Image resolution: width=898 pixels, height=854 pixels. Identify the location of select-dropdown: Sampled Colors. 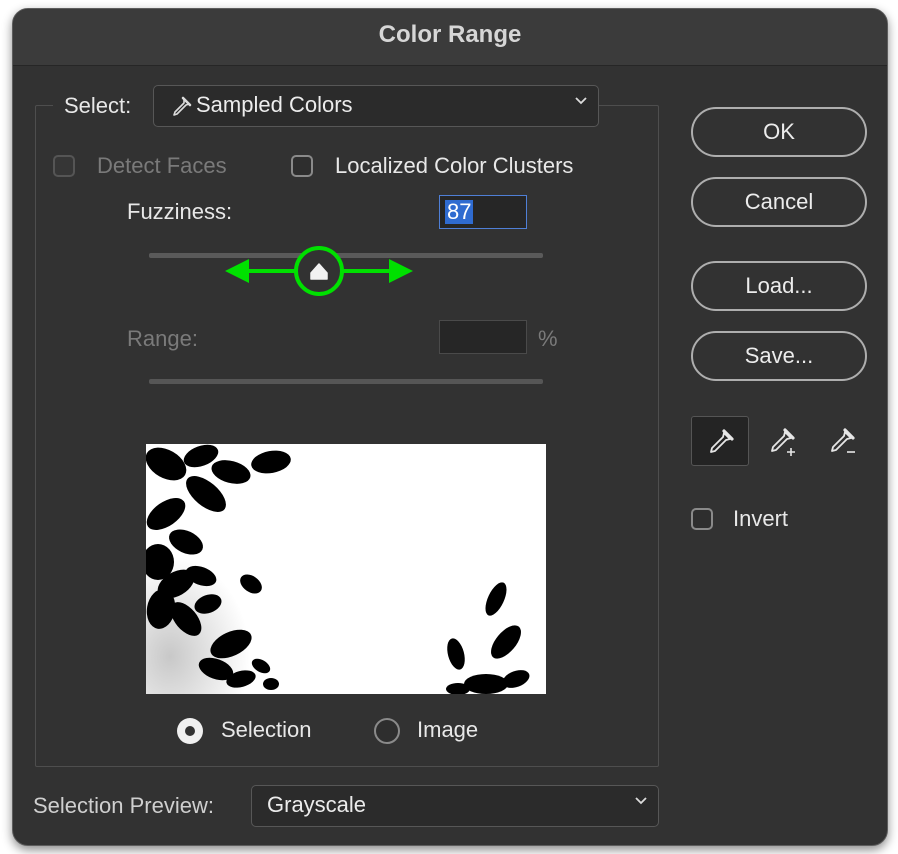
(376, 106).